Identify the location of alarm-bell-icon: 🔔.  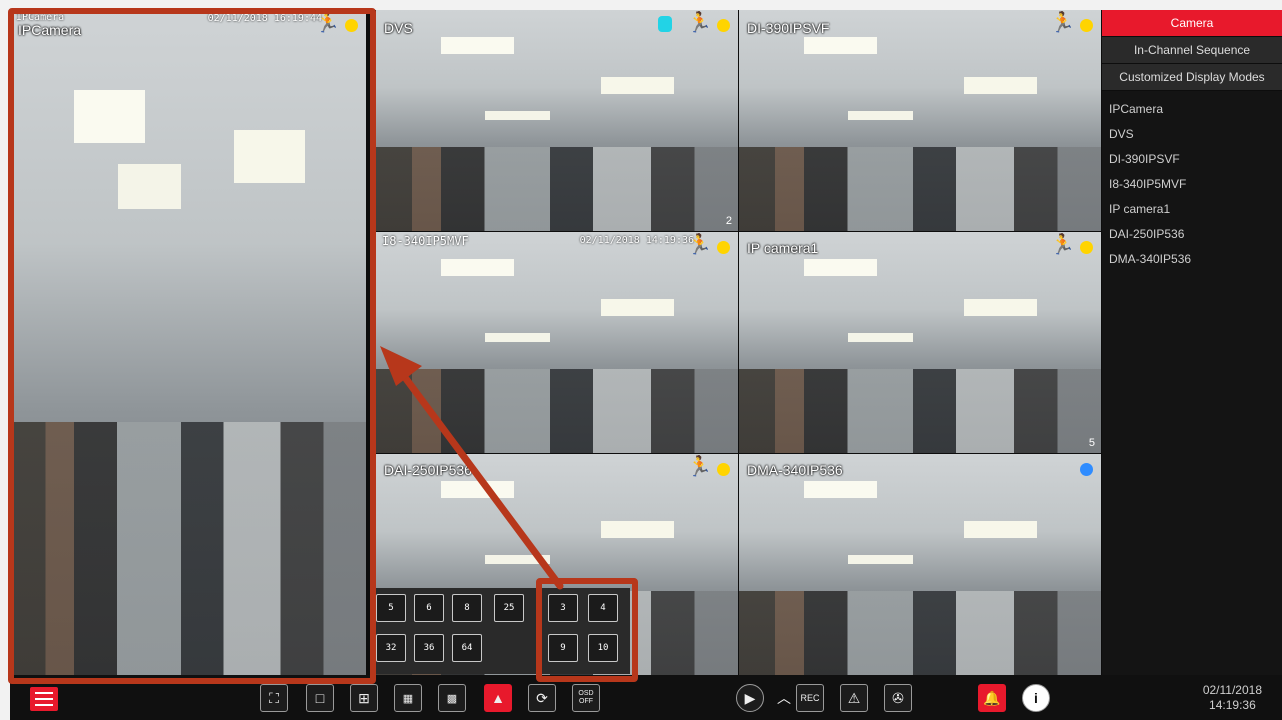
(992, 698).